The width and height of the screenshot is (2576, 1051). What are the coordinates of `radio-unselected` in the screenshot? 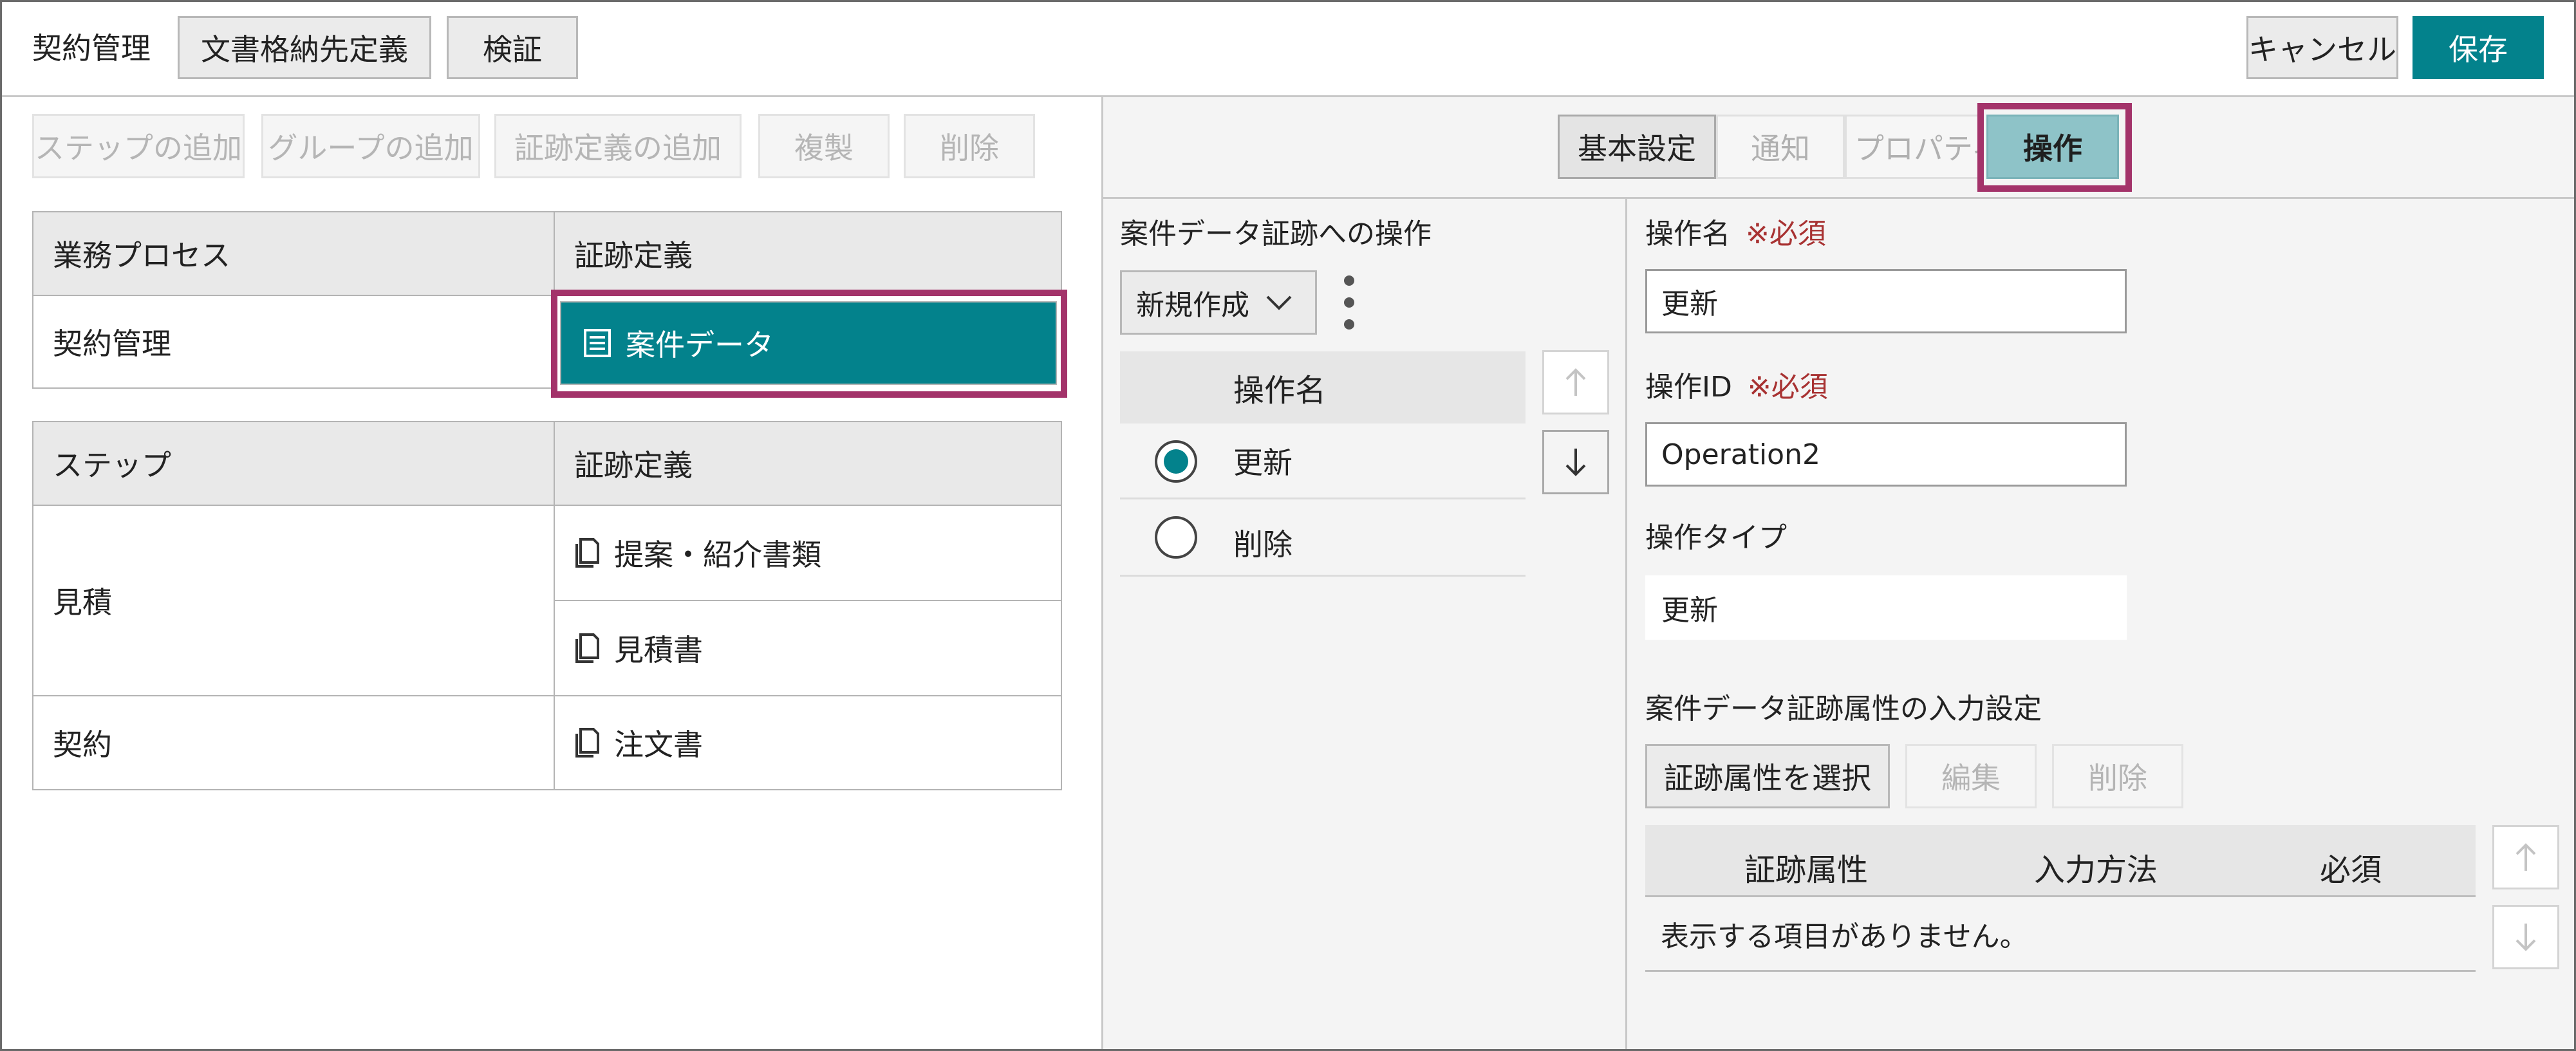 It's located at (1176, 537).